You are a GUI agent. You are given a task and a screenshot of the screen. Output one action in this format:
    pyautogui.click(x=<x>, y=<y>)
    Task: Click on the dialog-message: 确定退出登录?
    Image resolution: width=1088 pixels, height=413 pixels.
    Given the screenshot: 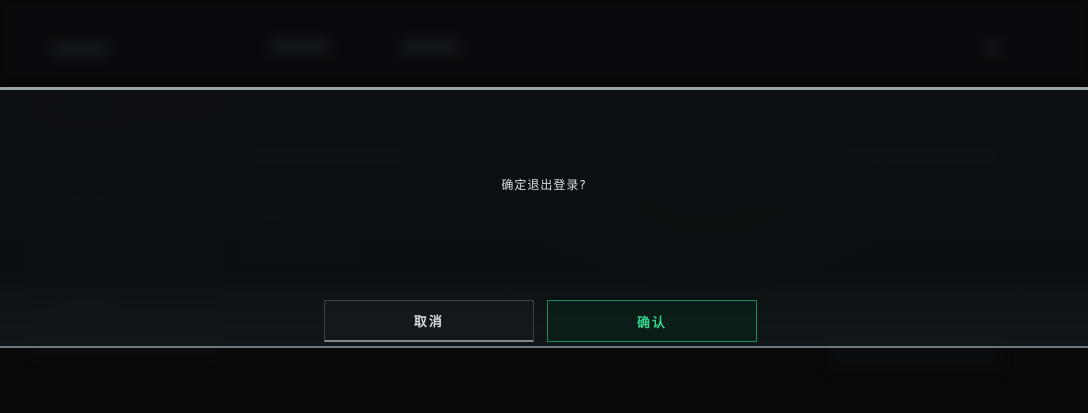 What is the action you would take?
    pyautogui.click(x=544, y=185)
    